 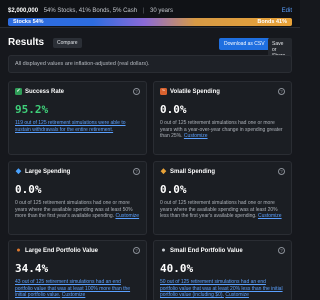 I want to click on allocation-text: 54% Stocks, 41% Bonds, 5% Cash, so click(x=90, y=11).